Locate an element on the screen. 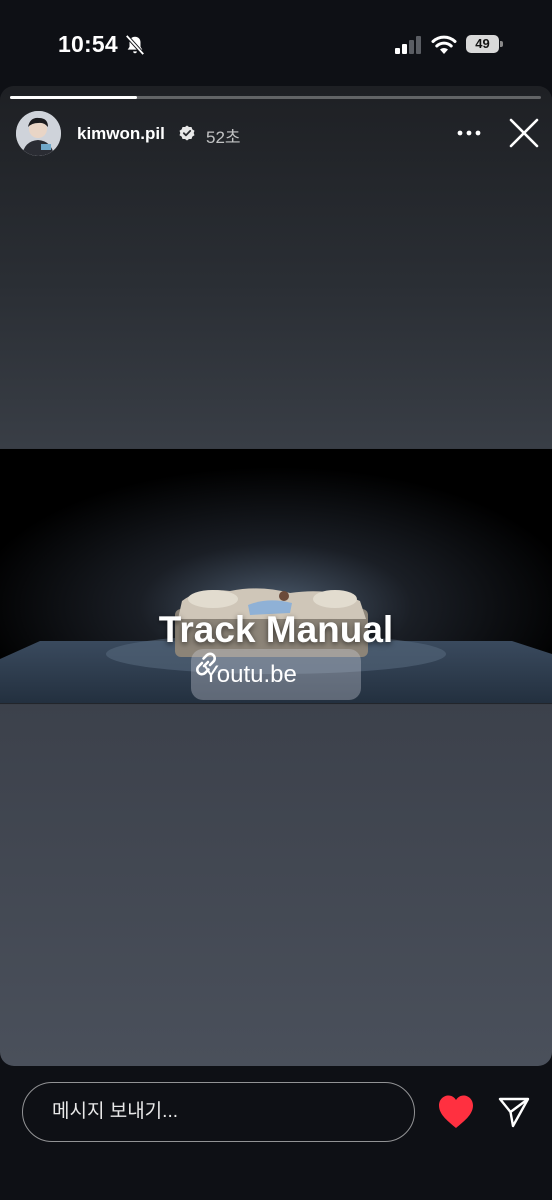 This screenshot has height=1200, width=552. more-options-icon is located at coordinates (469, 133).